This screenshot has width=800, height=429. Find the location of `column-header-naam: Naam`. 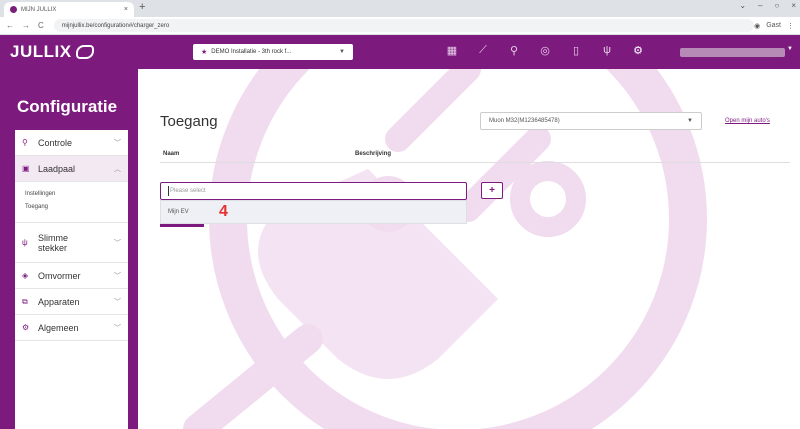

column-header-naam: Naam is located at coordinates (171, 154).